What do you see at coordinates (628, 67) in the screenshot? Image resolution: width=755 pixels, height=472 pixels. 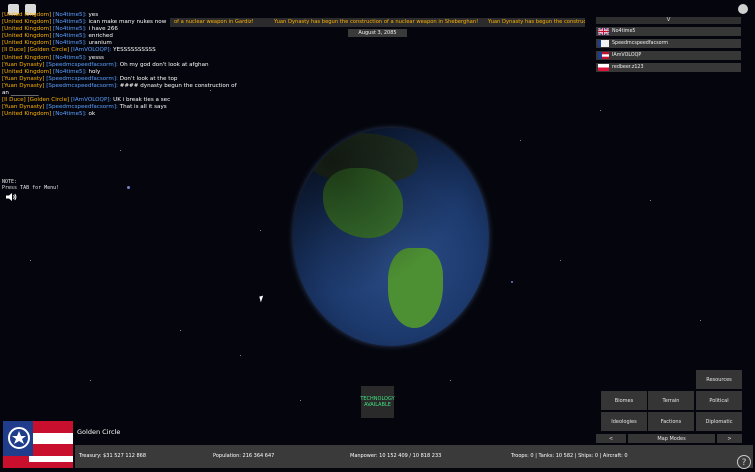 I see `player-name: redbeer.z123` at bounding box center [628, 67].